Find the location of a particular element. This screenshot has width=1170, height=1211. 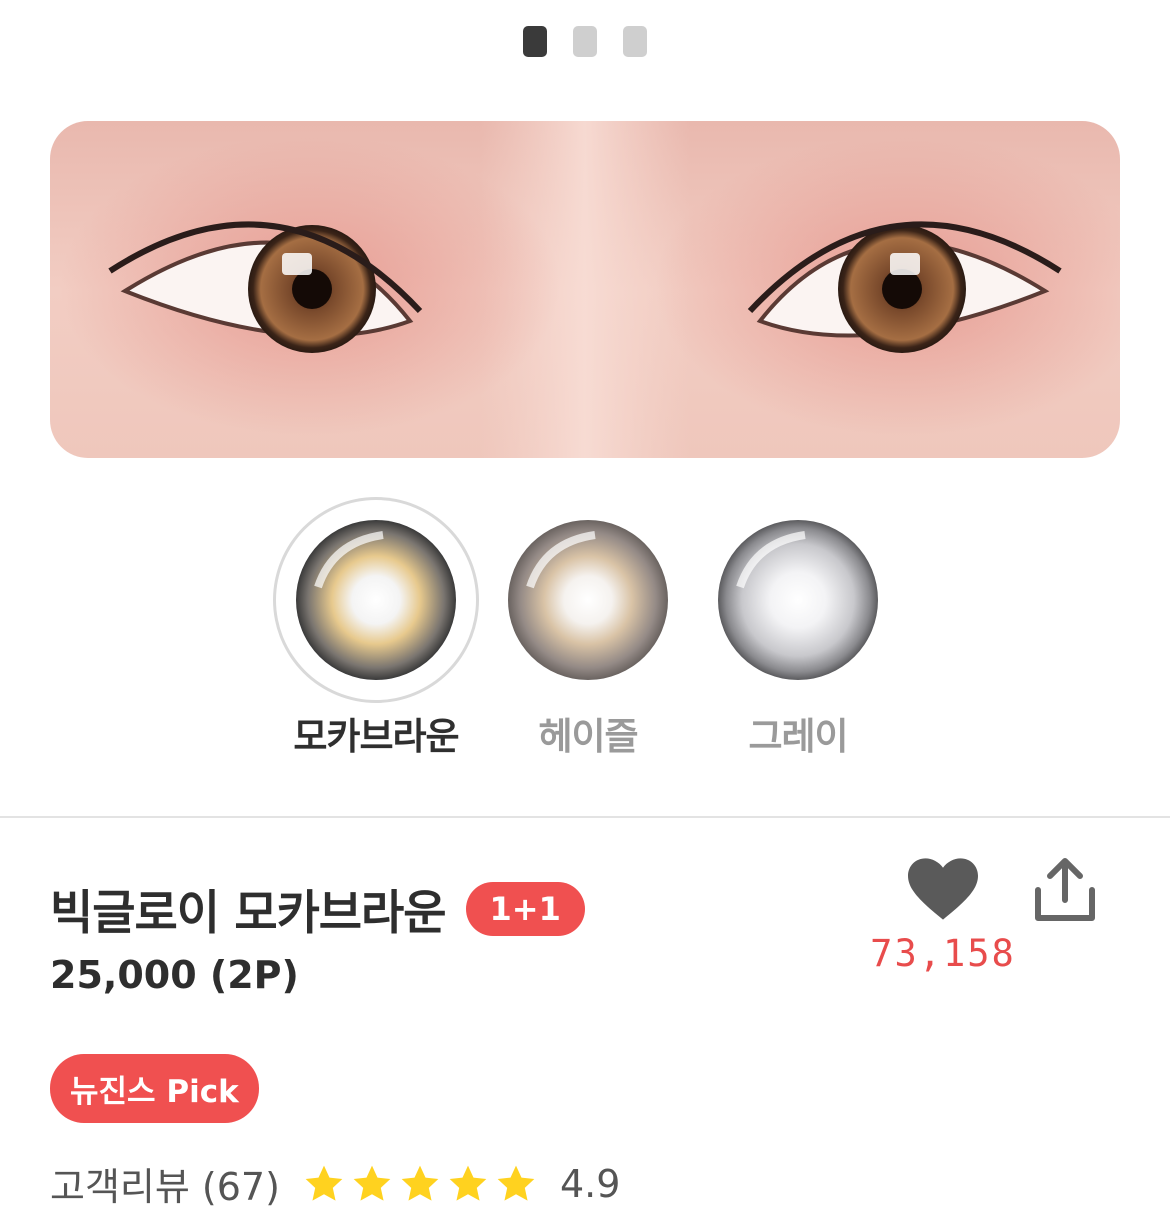

tag-badge: 뉴진스 Pick is located at coordinates (154, 1088).